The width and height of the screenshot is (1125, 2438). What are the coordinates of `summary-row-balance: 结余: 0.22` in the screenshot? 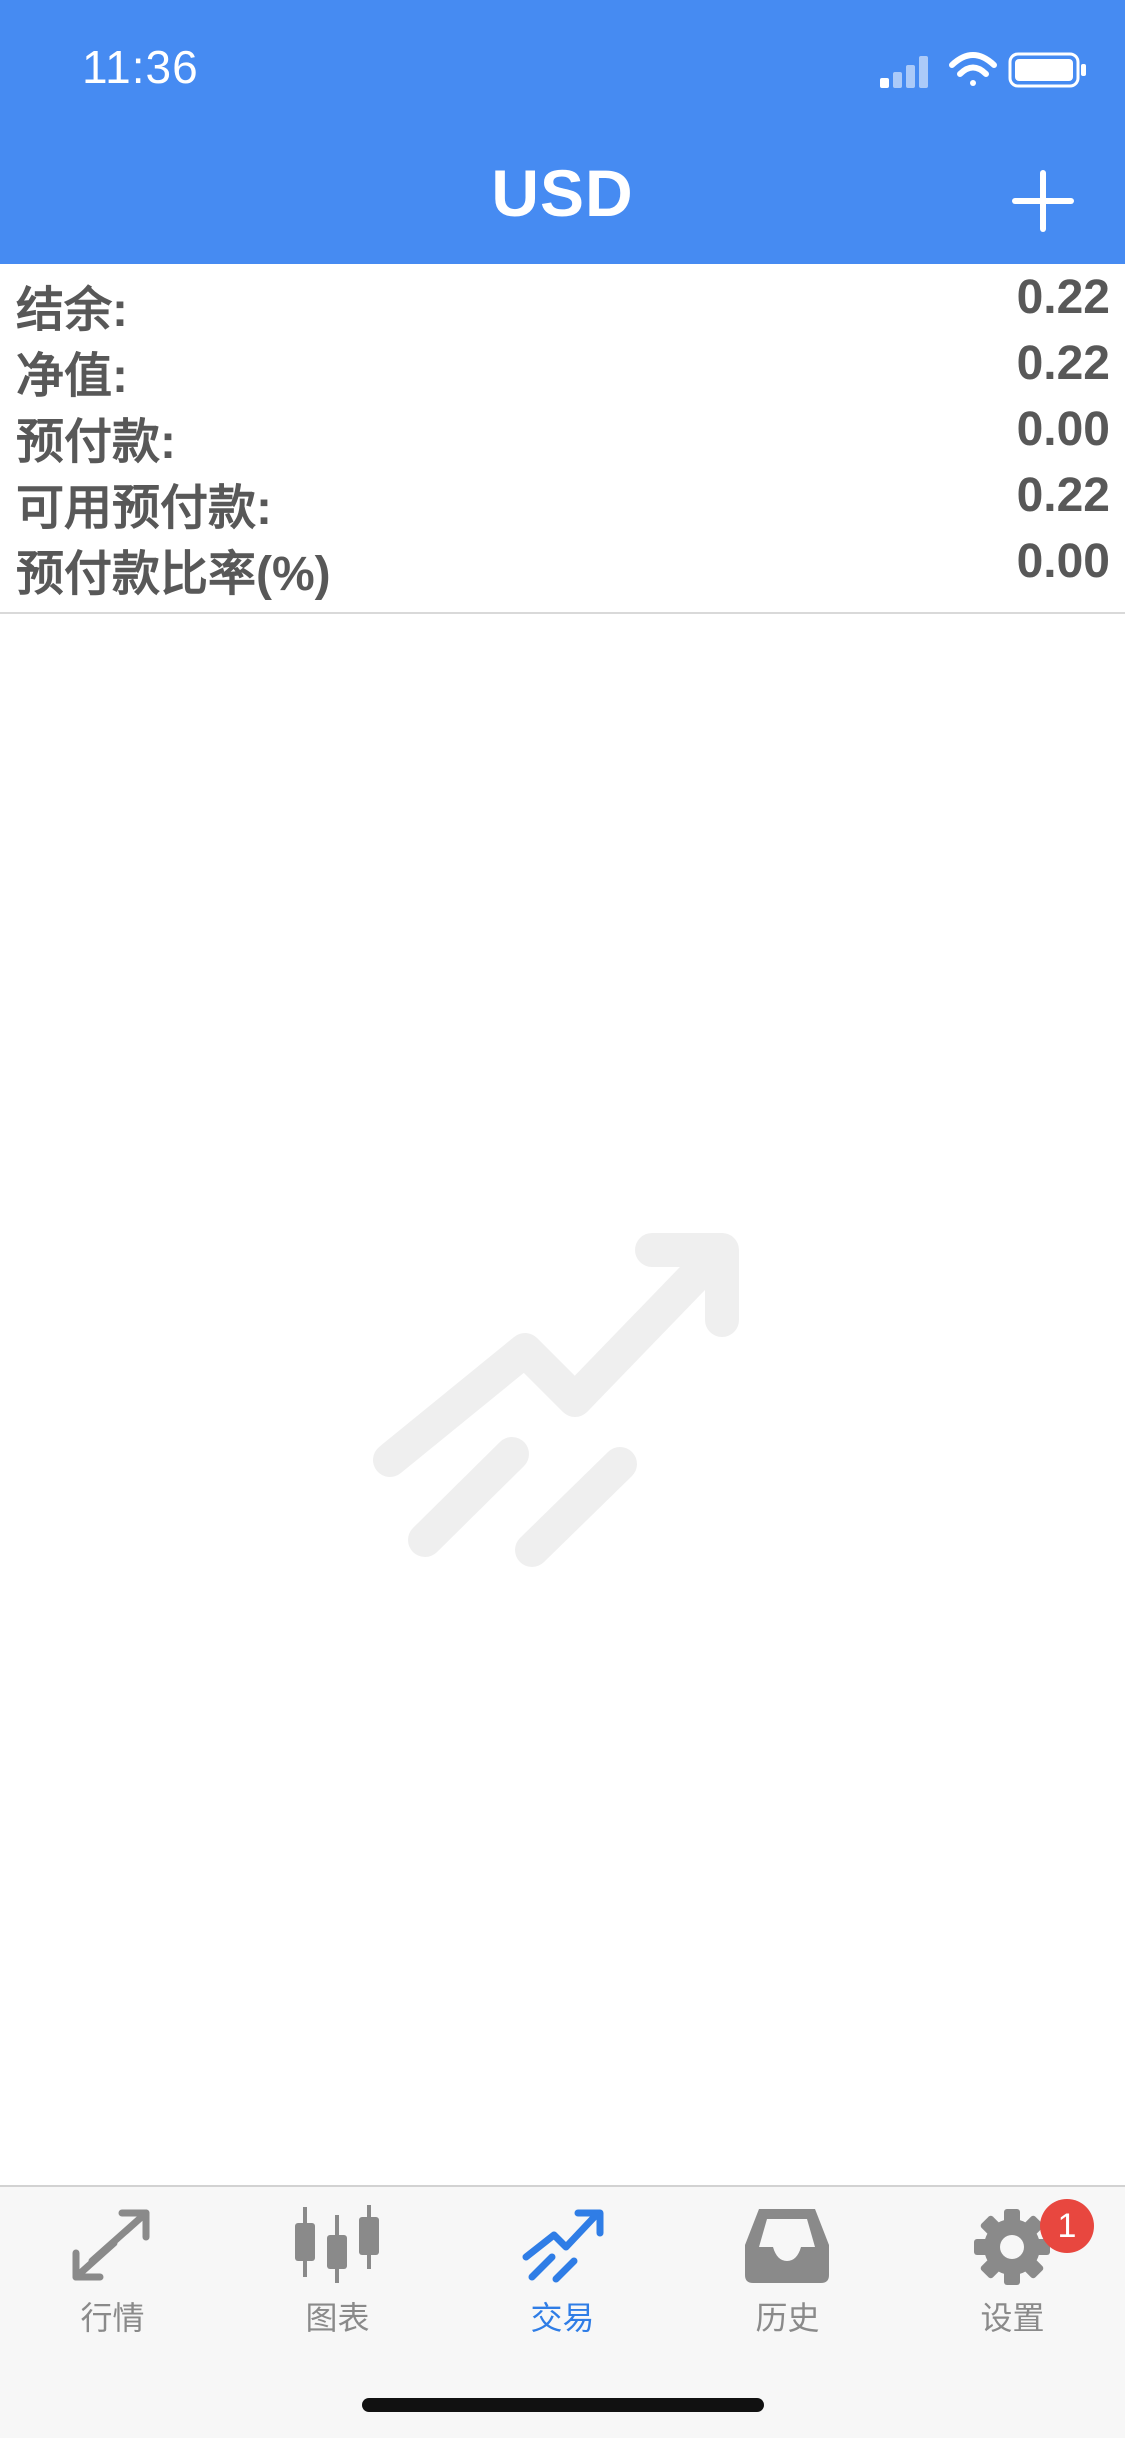 It's located at (562, 303).